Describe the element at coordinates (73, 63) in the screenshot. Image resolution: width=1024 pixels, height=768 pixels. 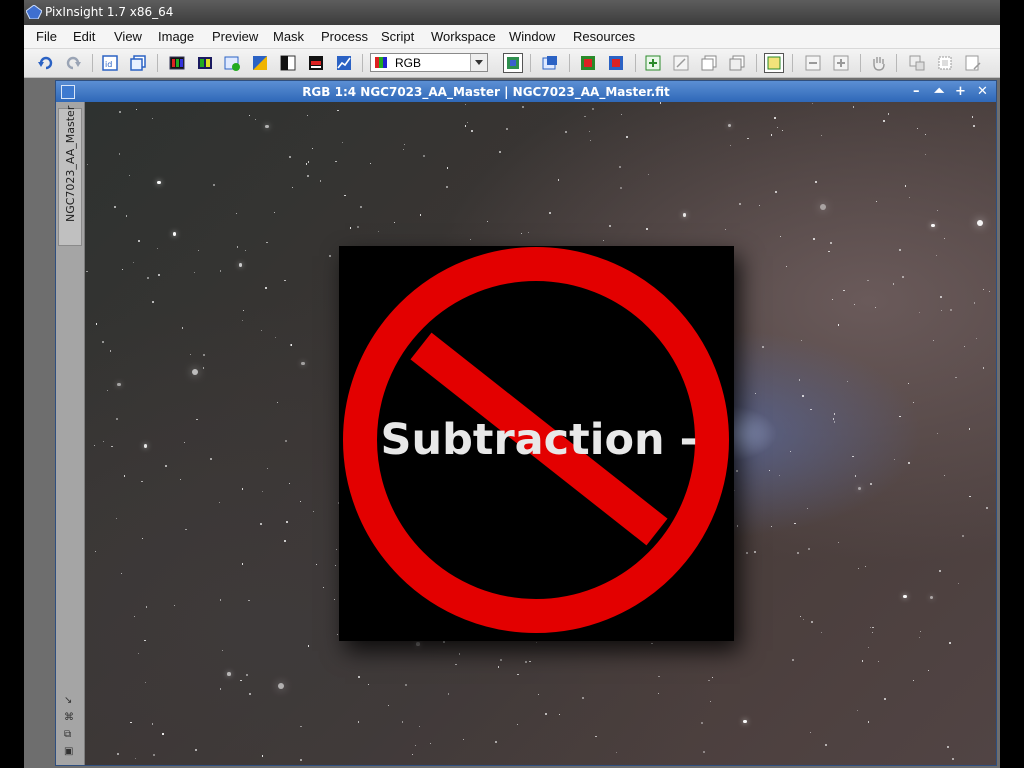
I see `redo-icon` at that location.